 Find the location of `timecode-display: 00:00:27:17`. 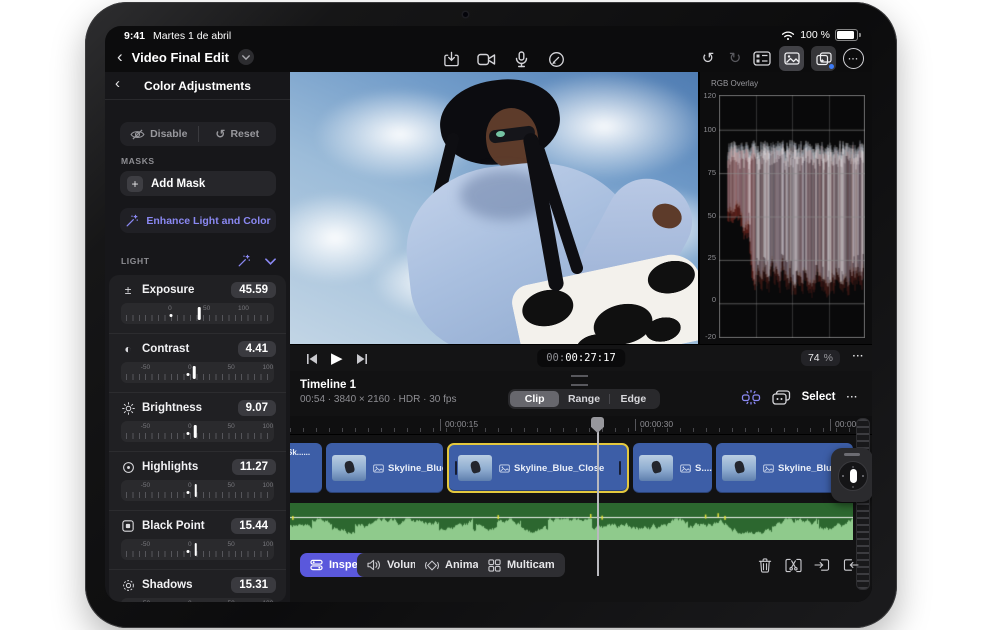

timecode-display: 00:00:27:17 is located at coordinates (581, 358).